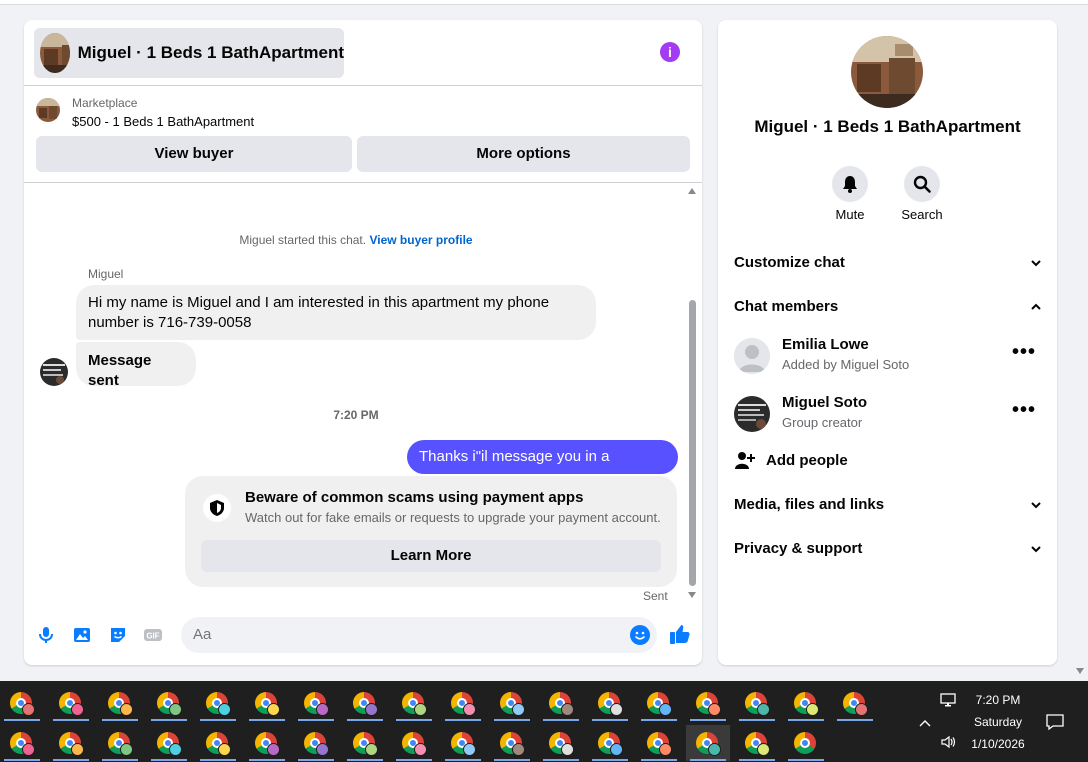 The height and width of the screenshot is (762, 1088). I want to click on scroll-up-arrow, so click(692, 191).